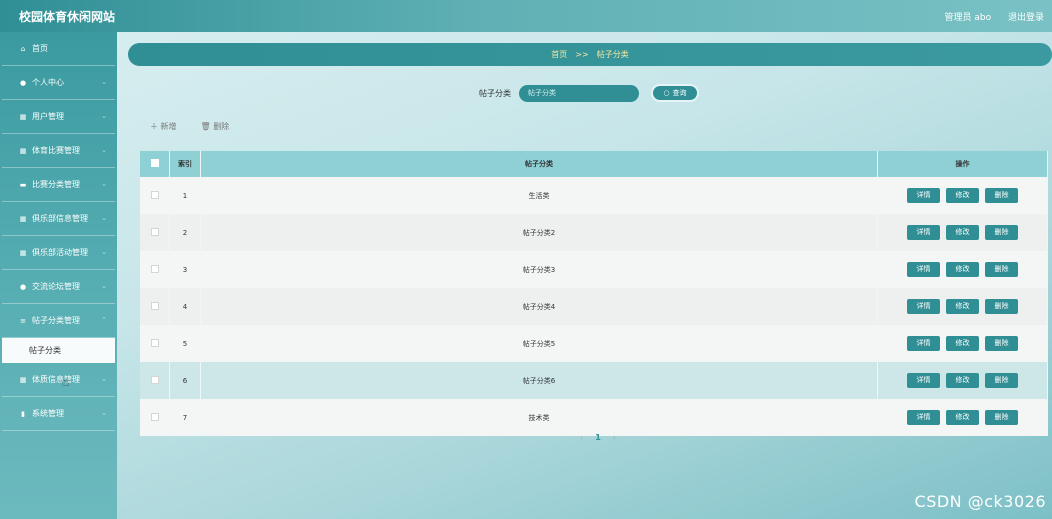 Image resolution: width=1052 pixels, height=519 pixels. Describe the element at coordinates (579, 93) in the screenshot. I see `search-input: 帖子分类` at that location.